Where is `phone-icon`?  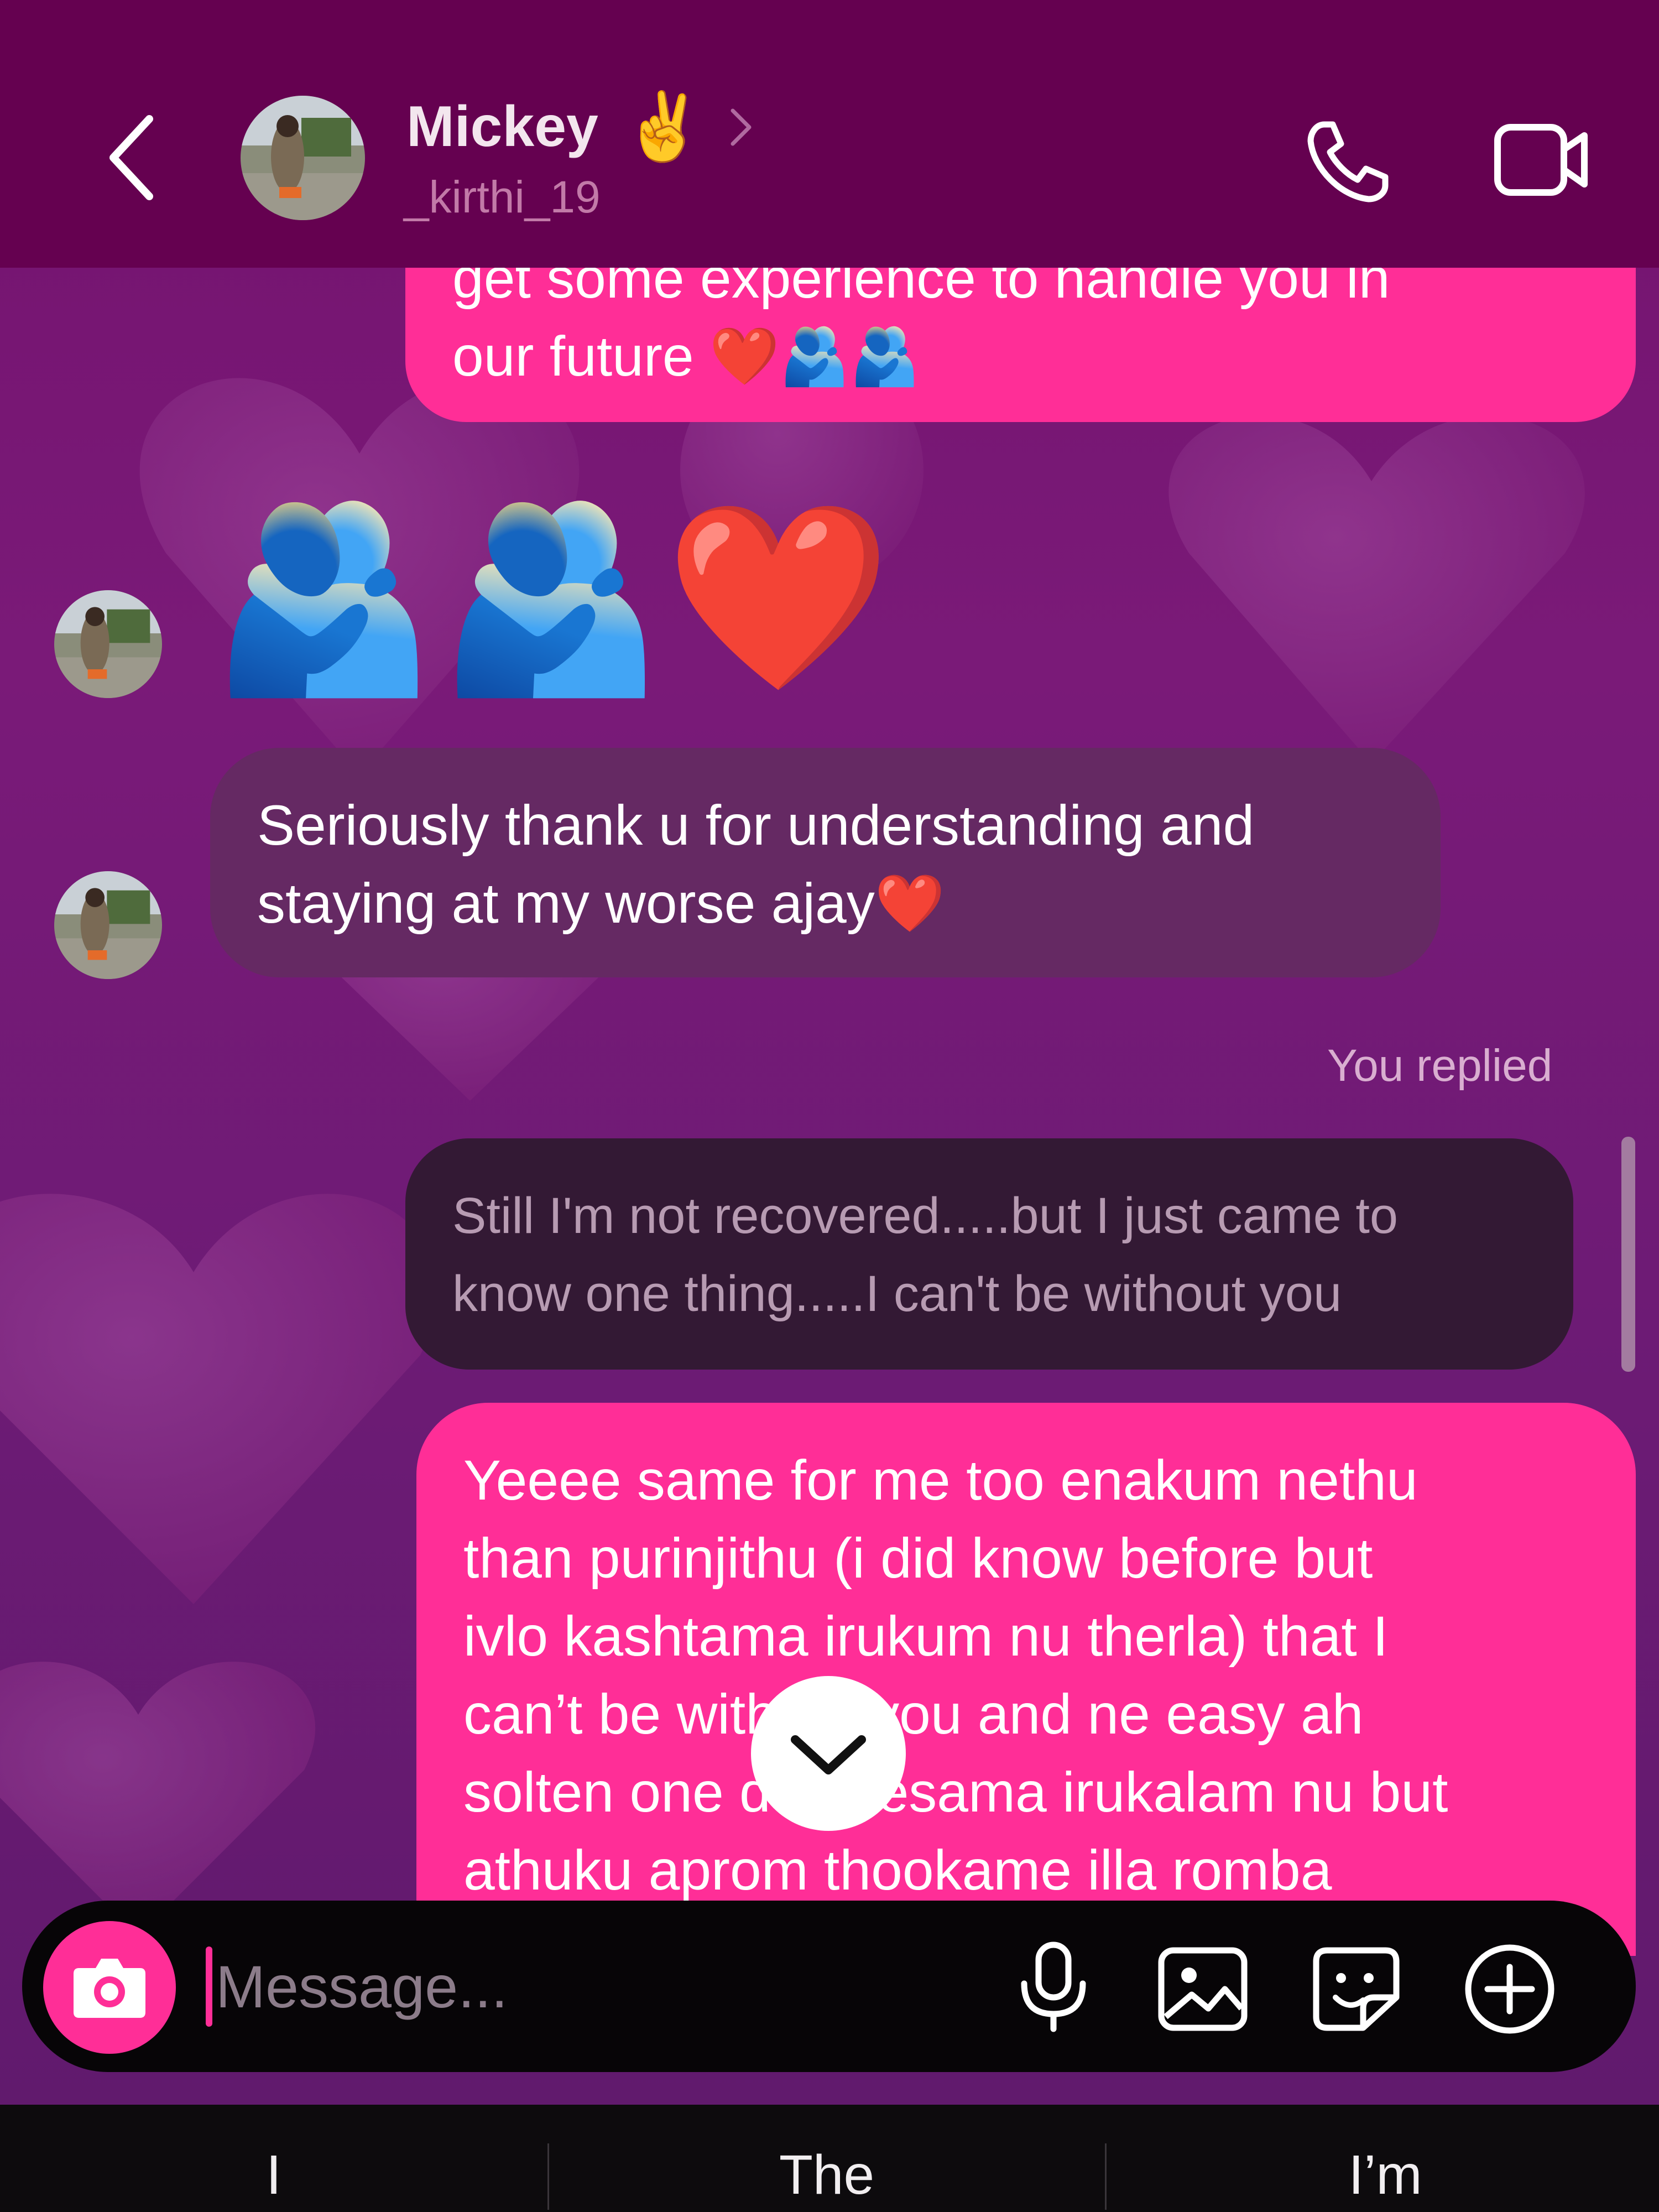
phone-icon is located at coordinates (1348, 161).